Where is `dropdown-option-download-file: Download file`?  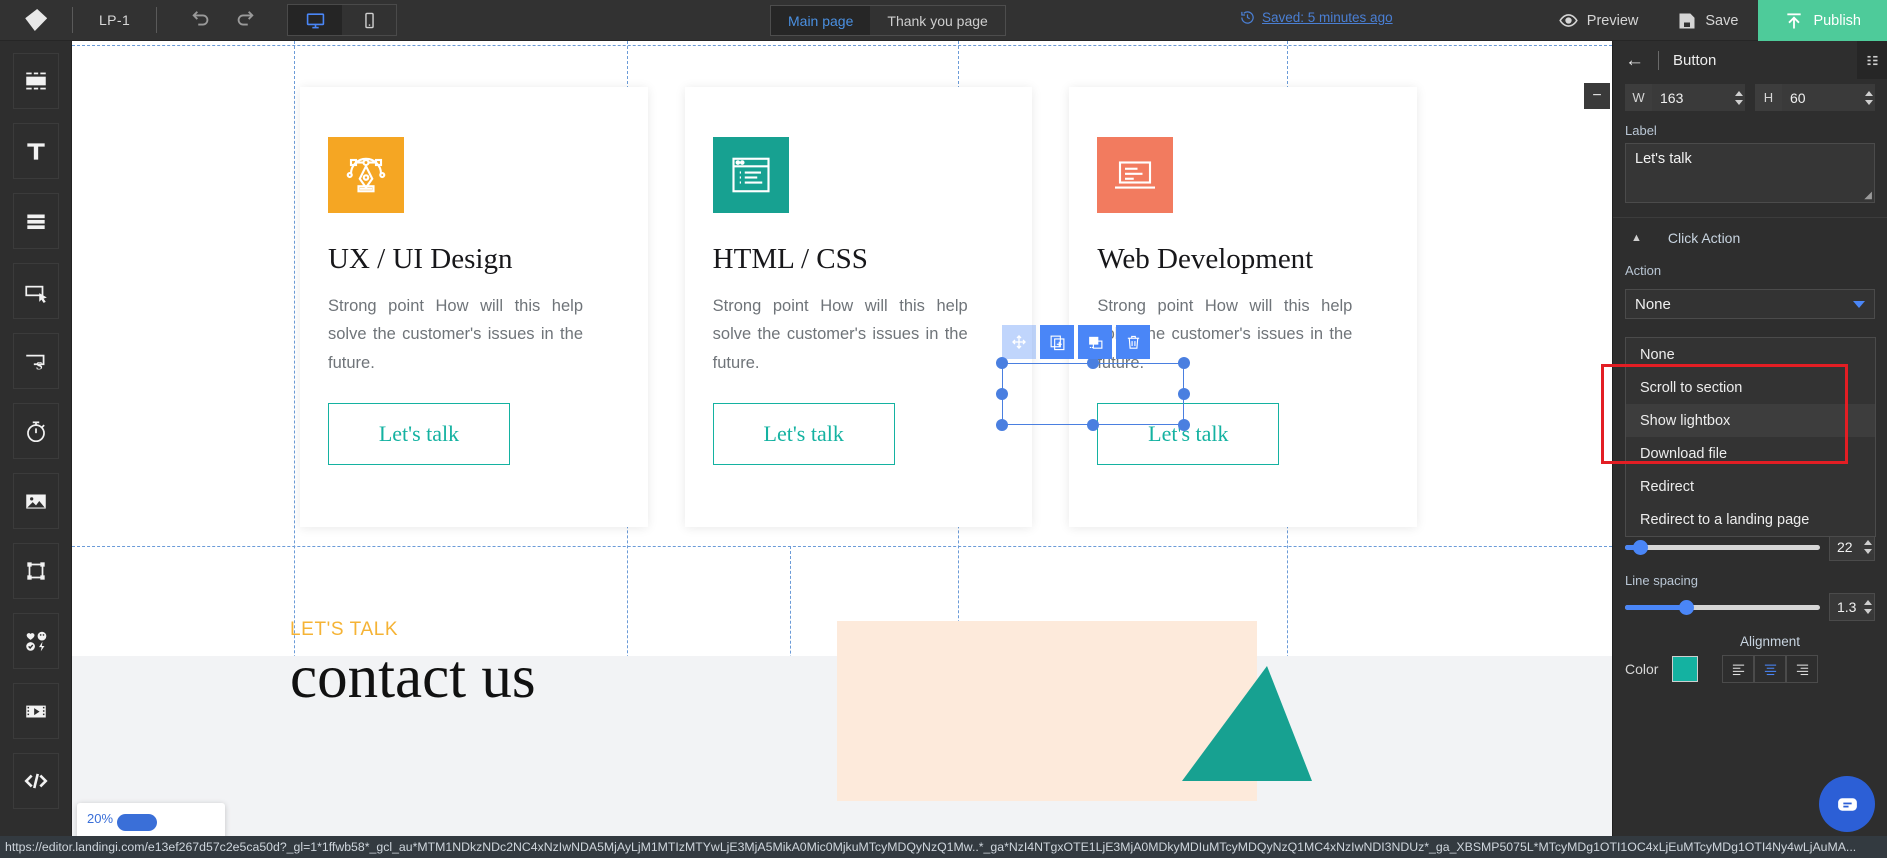
dropdown-option-download-file: Download file is located at coordinates (1750, 453).